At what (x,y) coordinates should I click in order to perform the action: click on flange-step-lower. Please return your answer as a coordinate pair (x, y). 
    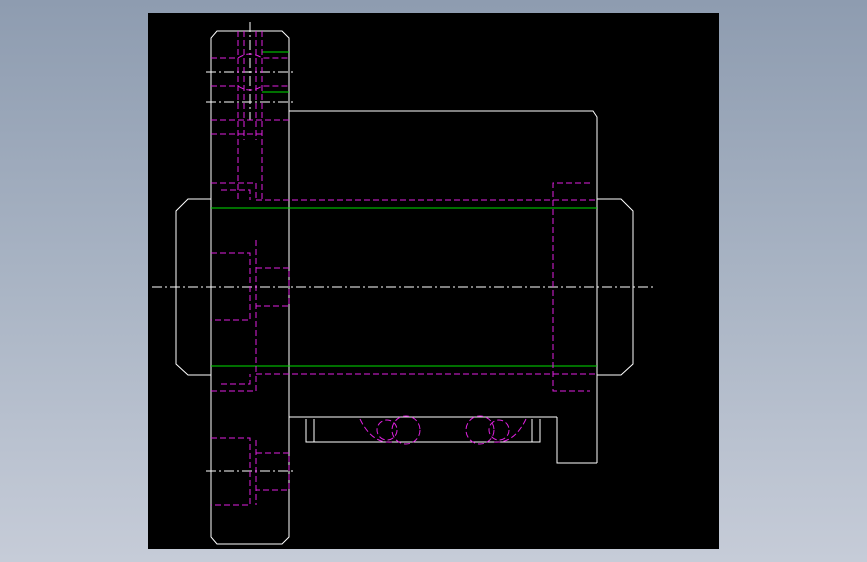
    Looking at the image, I should click on (234, 383).